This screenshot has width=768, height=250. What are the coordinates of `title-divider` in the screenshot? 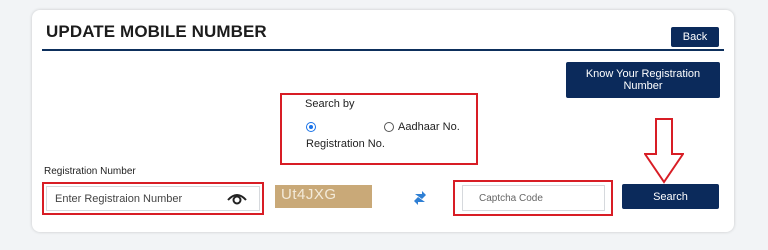 It's located at (383, 50).